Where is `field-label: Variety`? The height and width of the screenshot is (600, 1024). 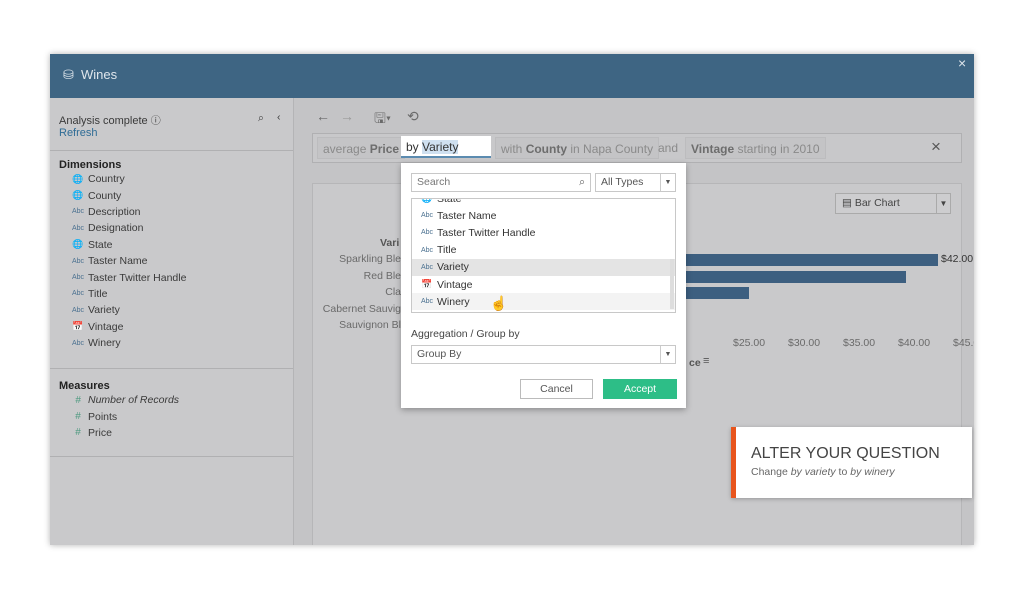
field-label: Variety is located at coordinates (104, 310).